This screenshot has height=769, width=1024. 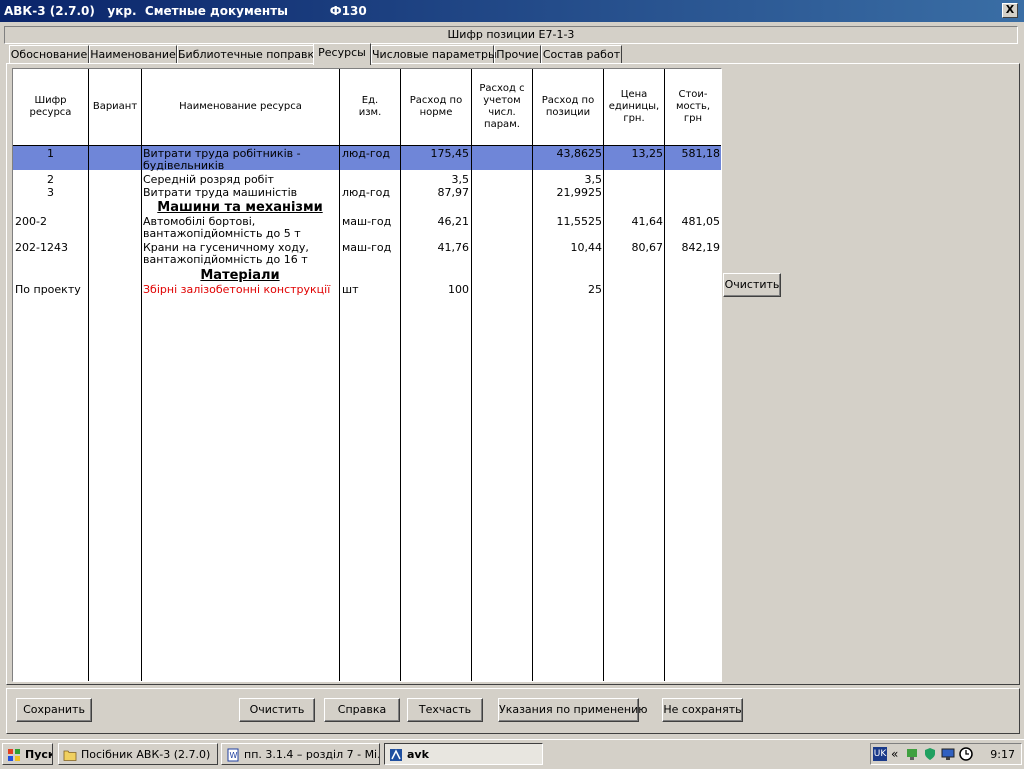 What do you see at coordinates (702, 710) in the screenshot?
I see `dont-save-button: Не сохранять` at bounding box center [702, 710].